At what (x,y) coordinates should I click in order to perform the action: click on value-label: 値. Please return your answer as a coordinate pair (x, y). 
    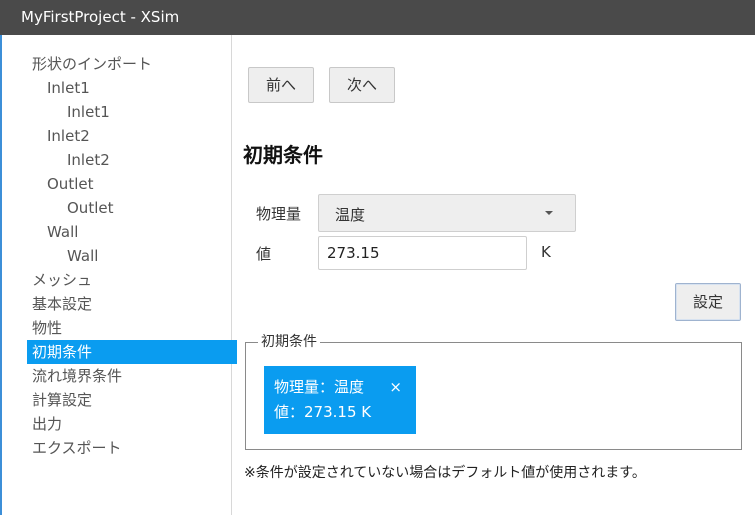
    Looking at the image, I should click on (264, 254).